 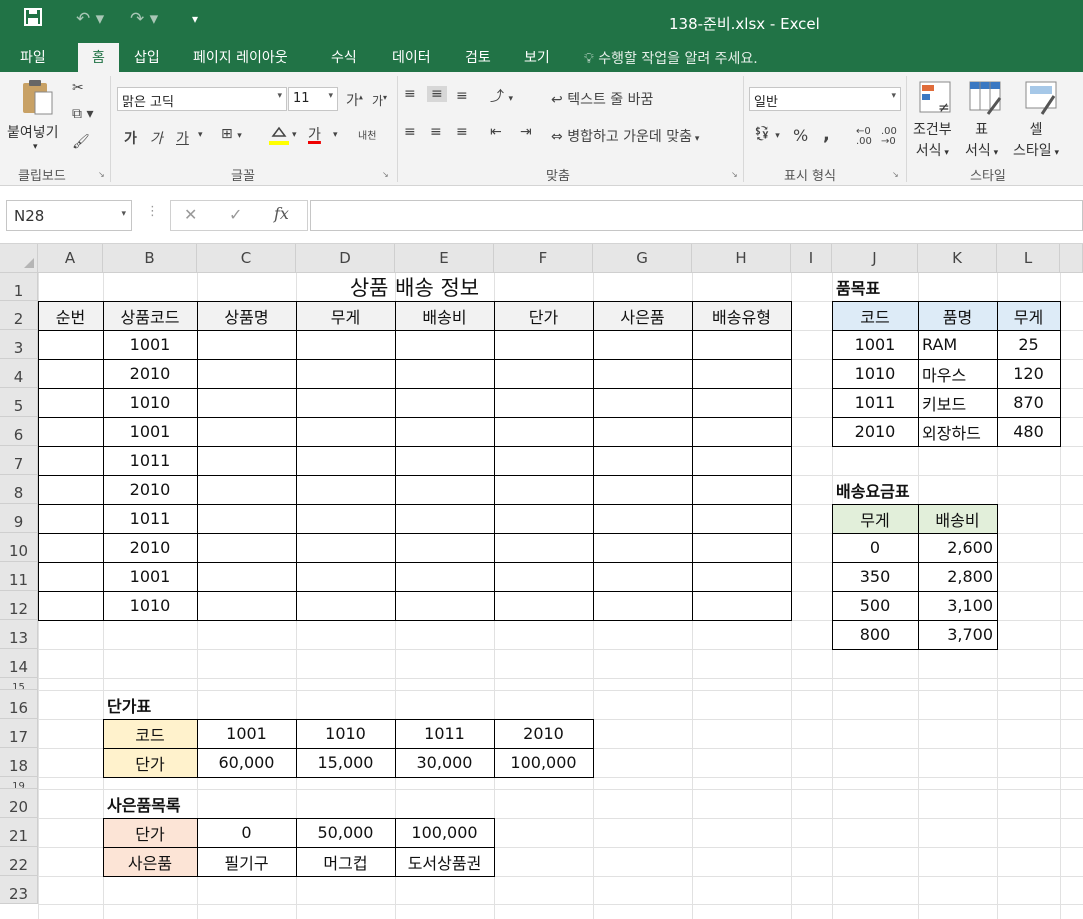 What do you see at coordinates (957, 258) in the screenshot?
I see `column-header: K` at bounding box center [957, 258].